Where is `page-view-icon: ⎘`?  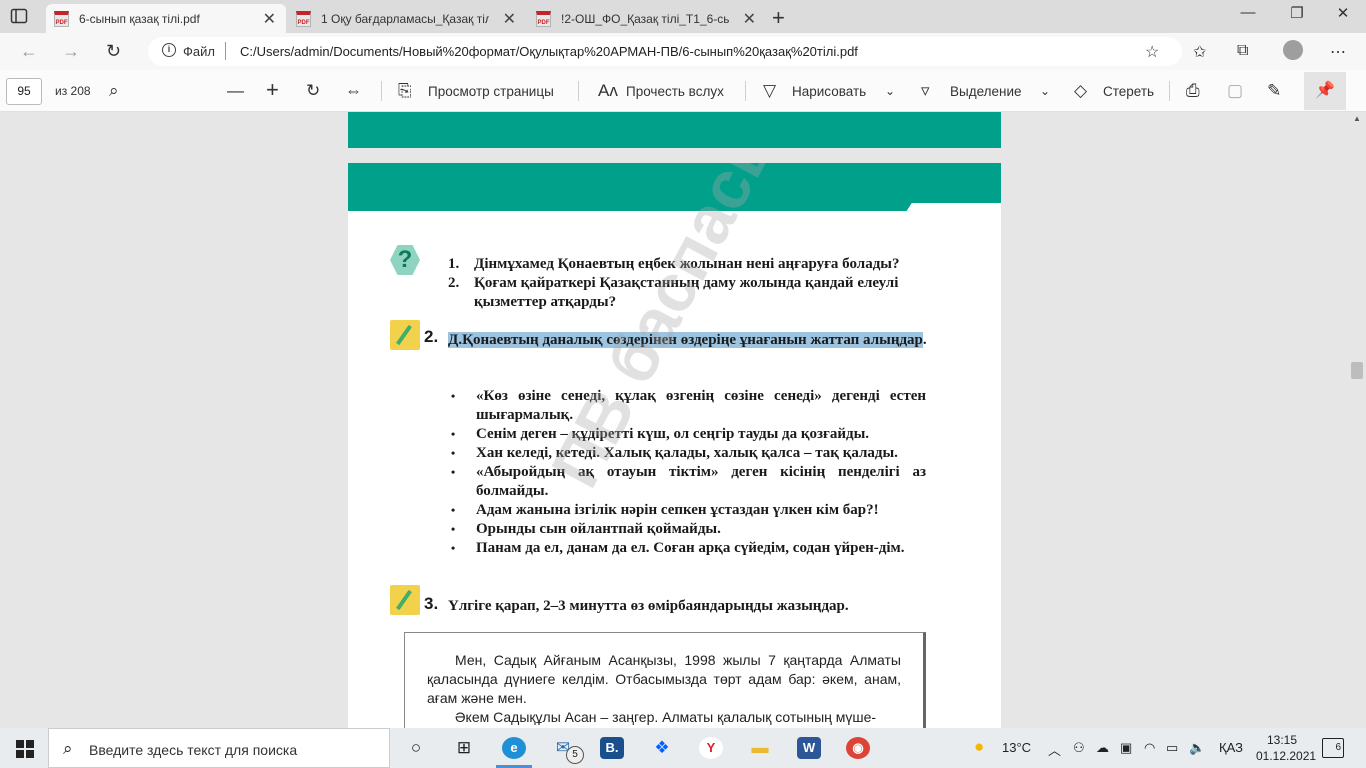 page-view-icon: ⎘ is located at coordinates (405, 91).